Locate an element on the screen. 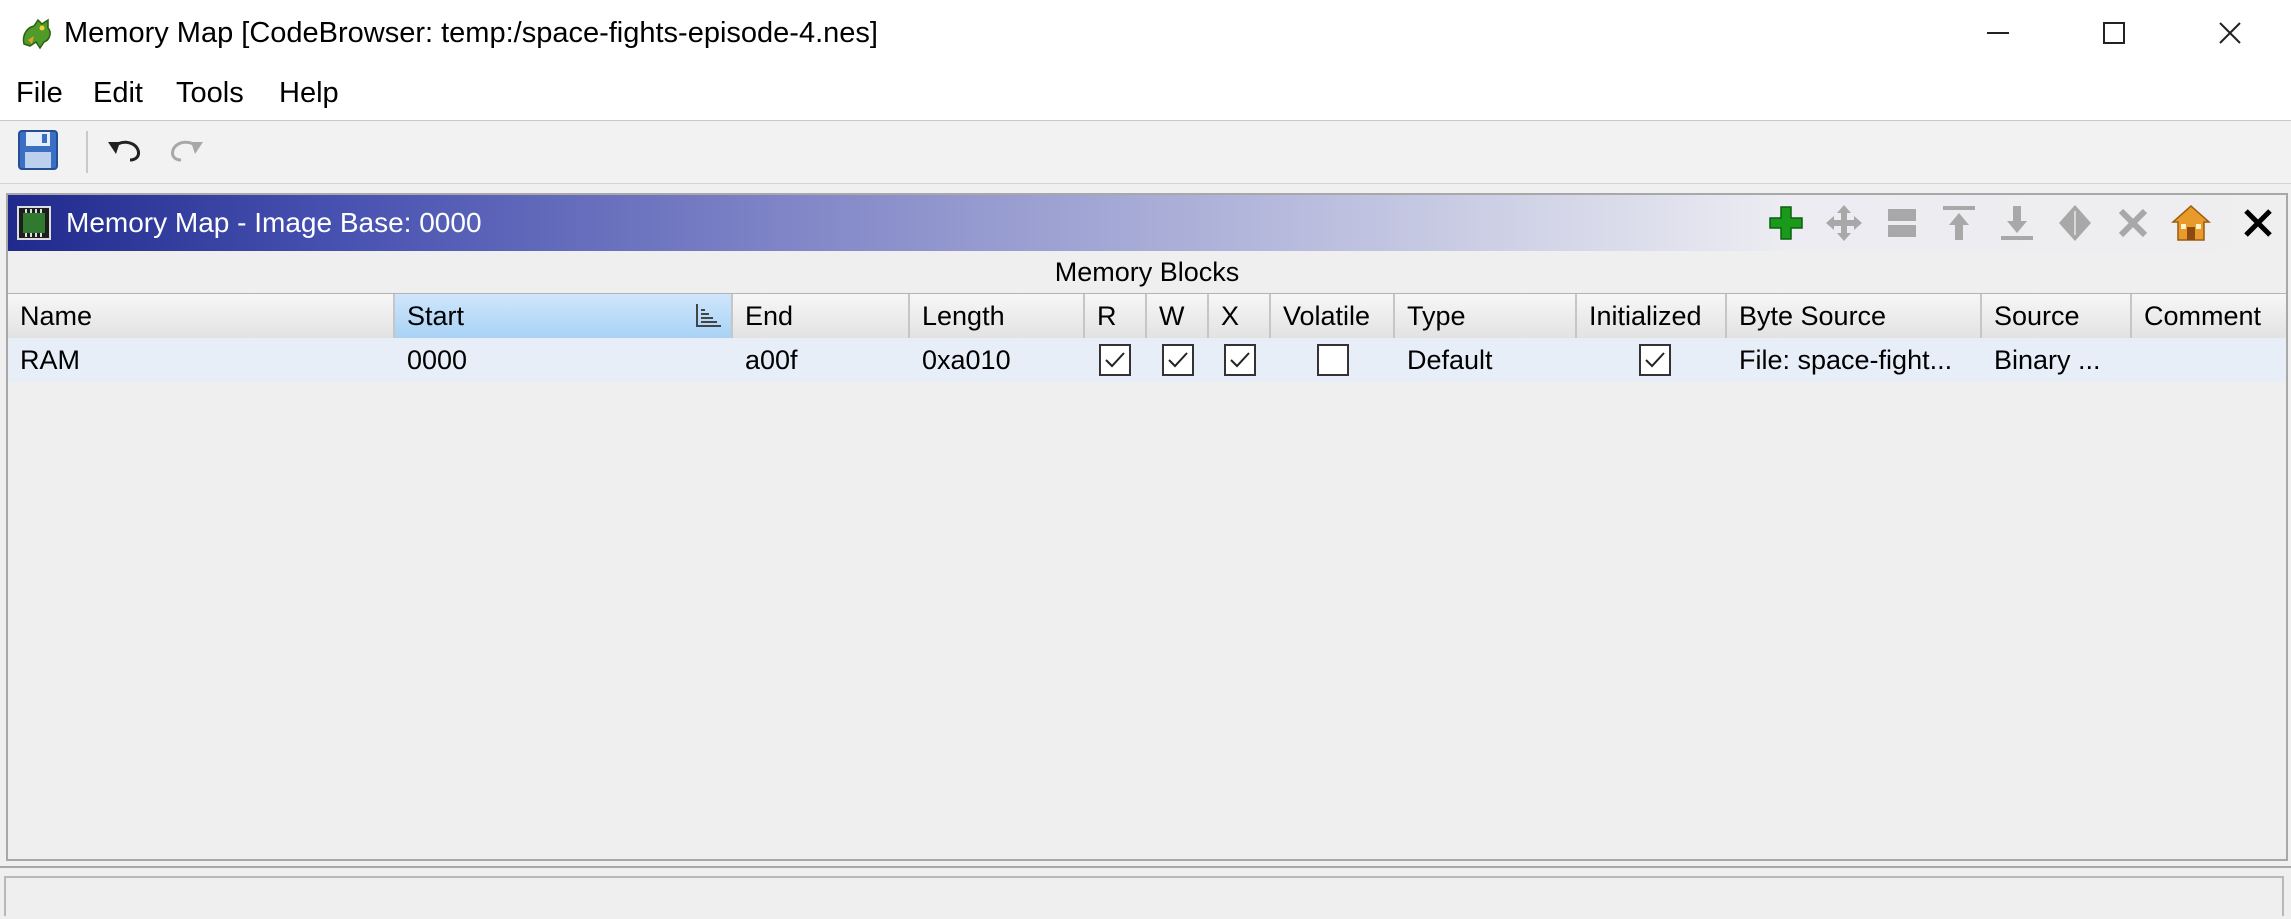 This screenshot has height=919, width=2291. column-header-initialized: Initialized is located at coordinates (1652, 316).